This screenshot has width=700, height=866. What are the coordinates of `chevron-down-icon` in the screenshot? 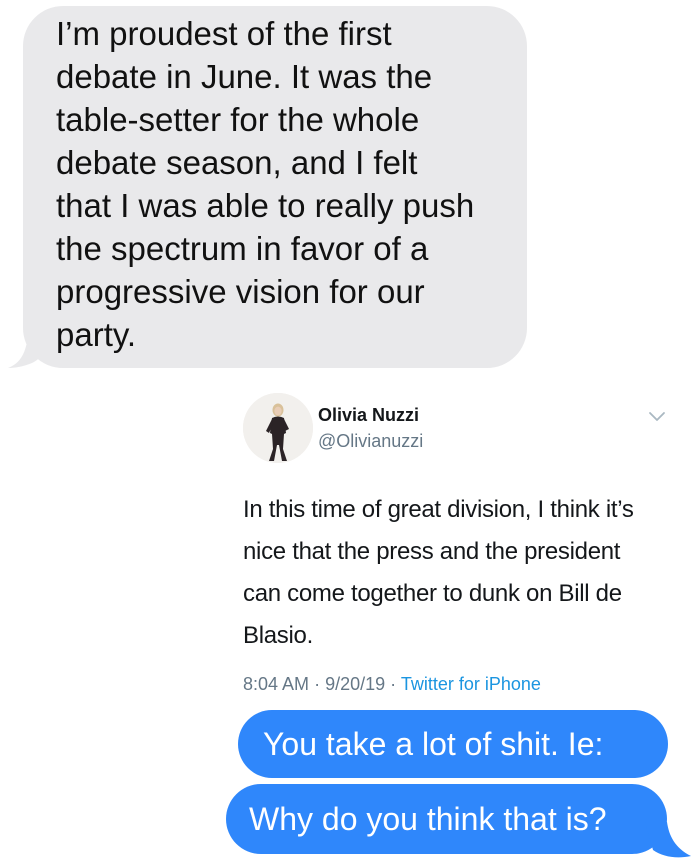 It's located at (657, 417).